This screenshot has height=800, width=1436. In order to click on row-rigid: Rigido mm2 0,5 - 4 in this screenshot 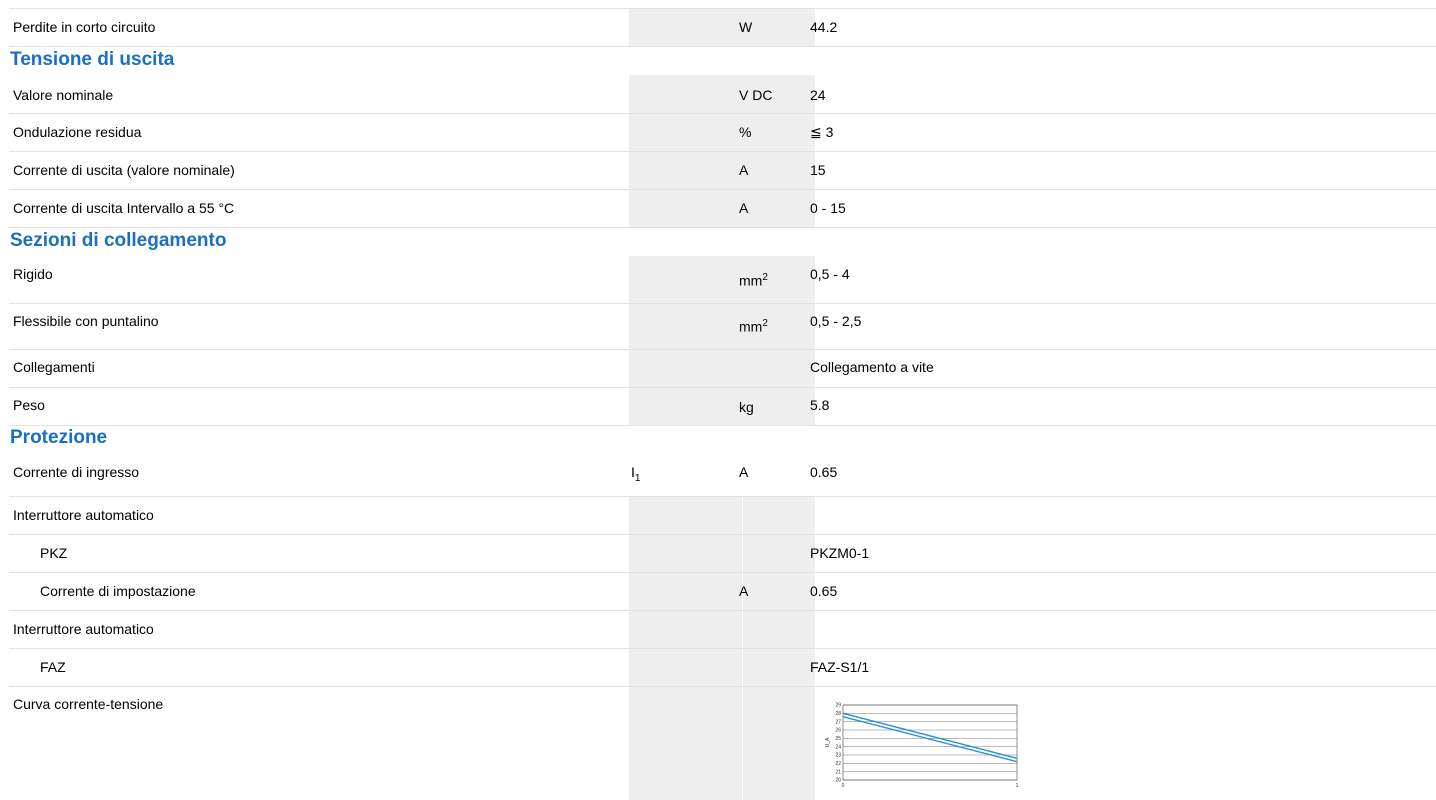, I will do `click(722, 280)`.